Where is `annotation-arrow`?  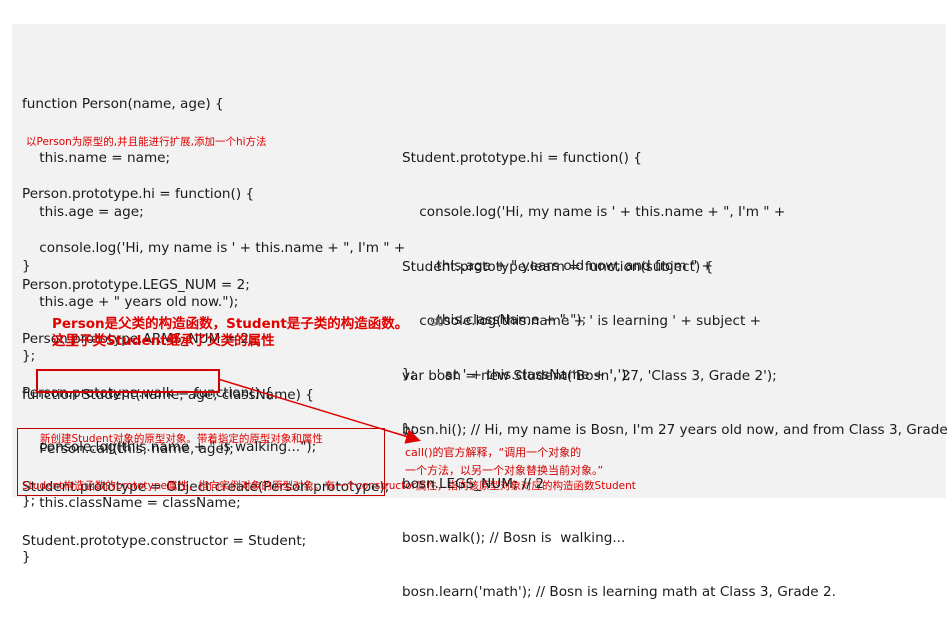 annotation-arrow is located at coordinates (319, 411).